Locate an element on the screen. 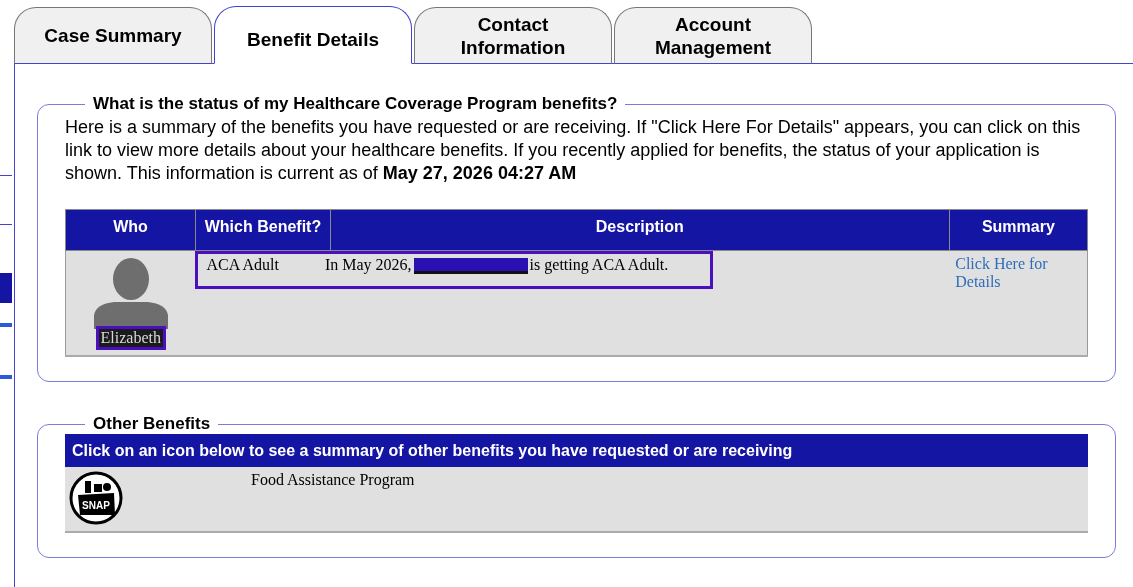  column-header: Which Benefit? is located at coordinates (263, 230).